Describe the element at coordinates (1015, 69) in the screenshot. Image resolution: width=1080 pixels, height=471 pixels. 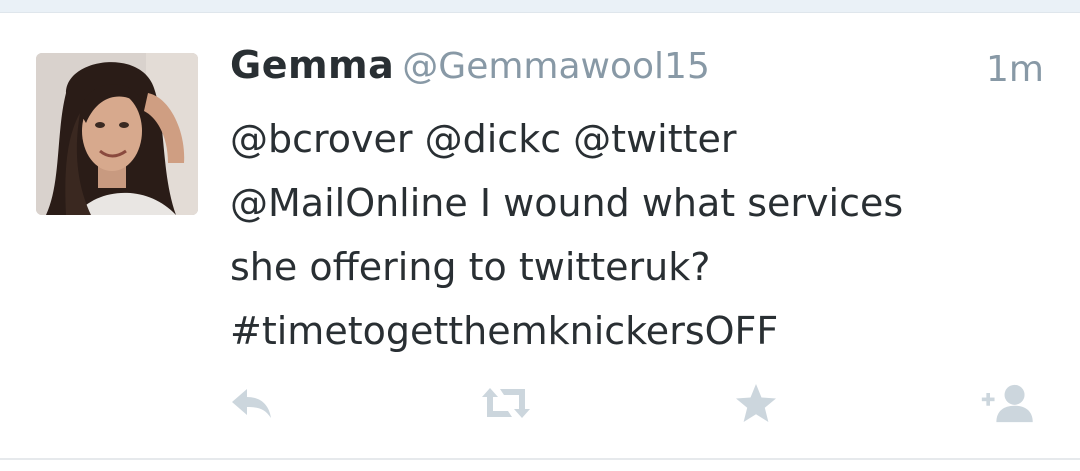
I see `timestamp: 1m` at that location.